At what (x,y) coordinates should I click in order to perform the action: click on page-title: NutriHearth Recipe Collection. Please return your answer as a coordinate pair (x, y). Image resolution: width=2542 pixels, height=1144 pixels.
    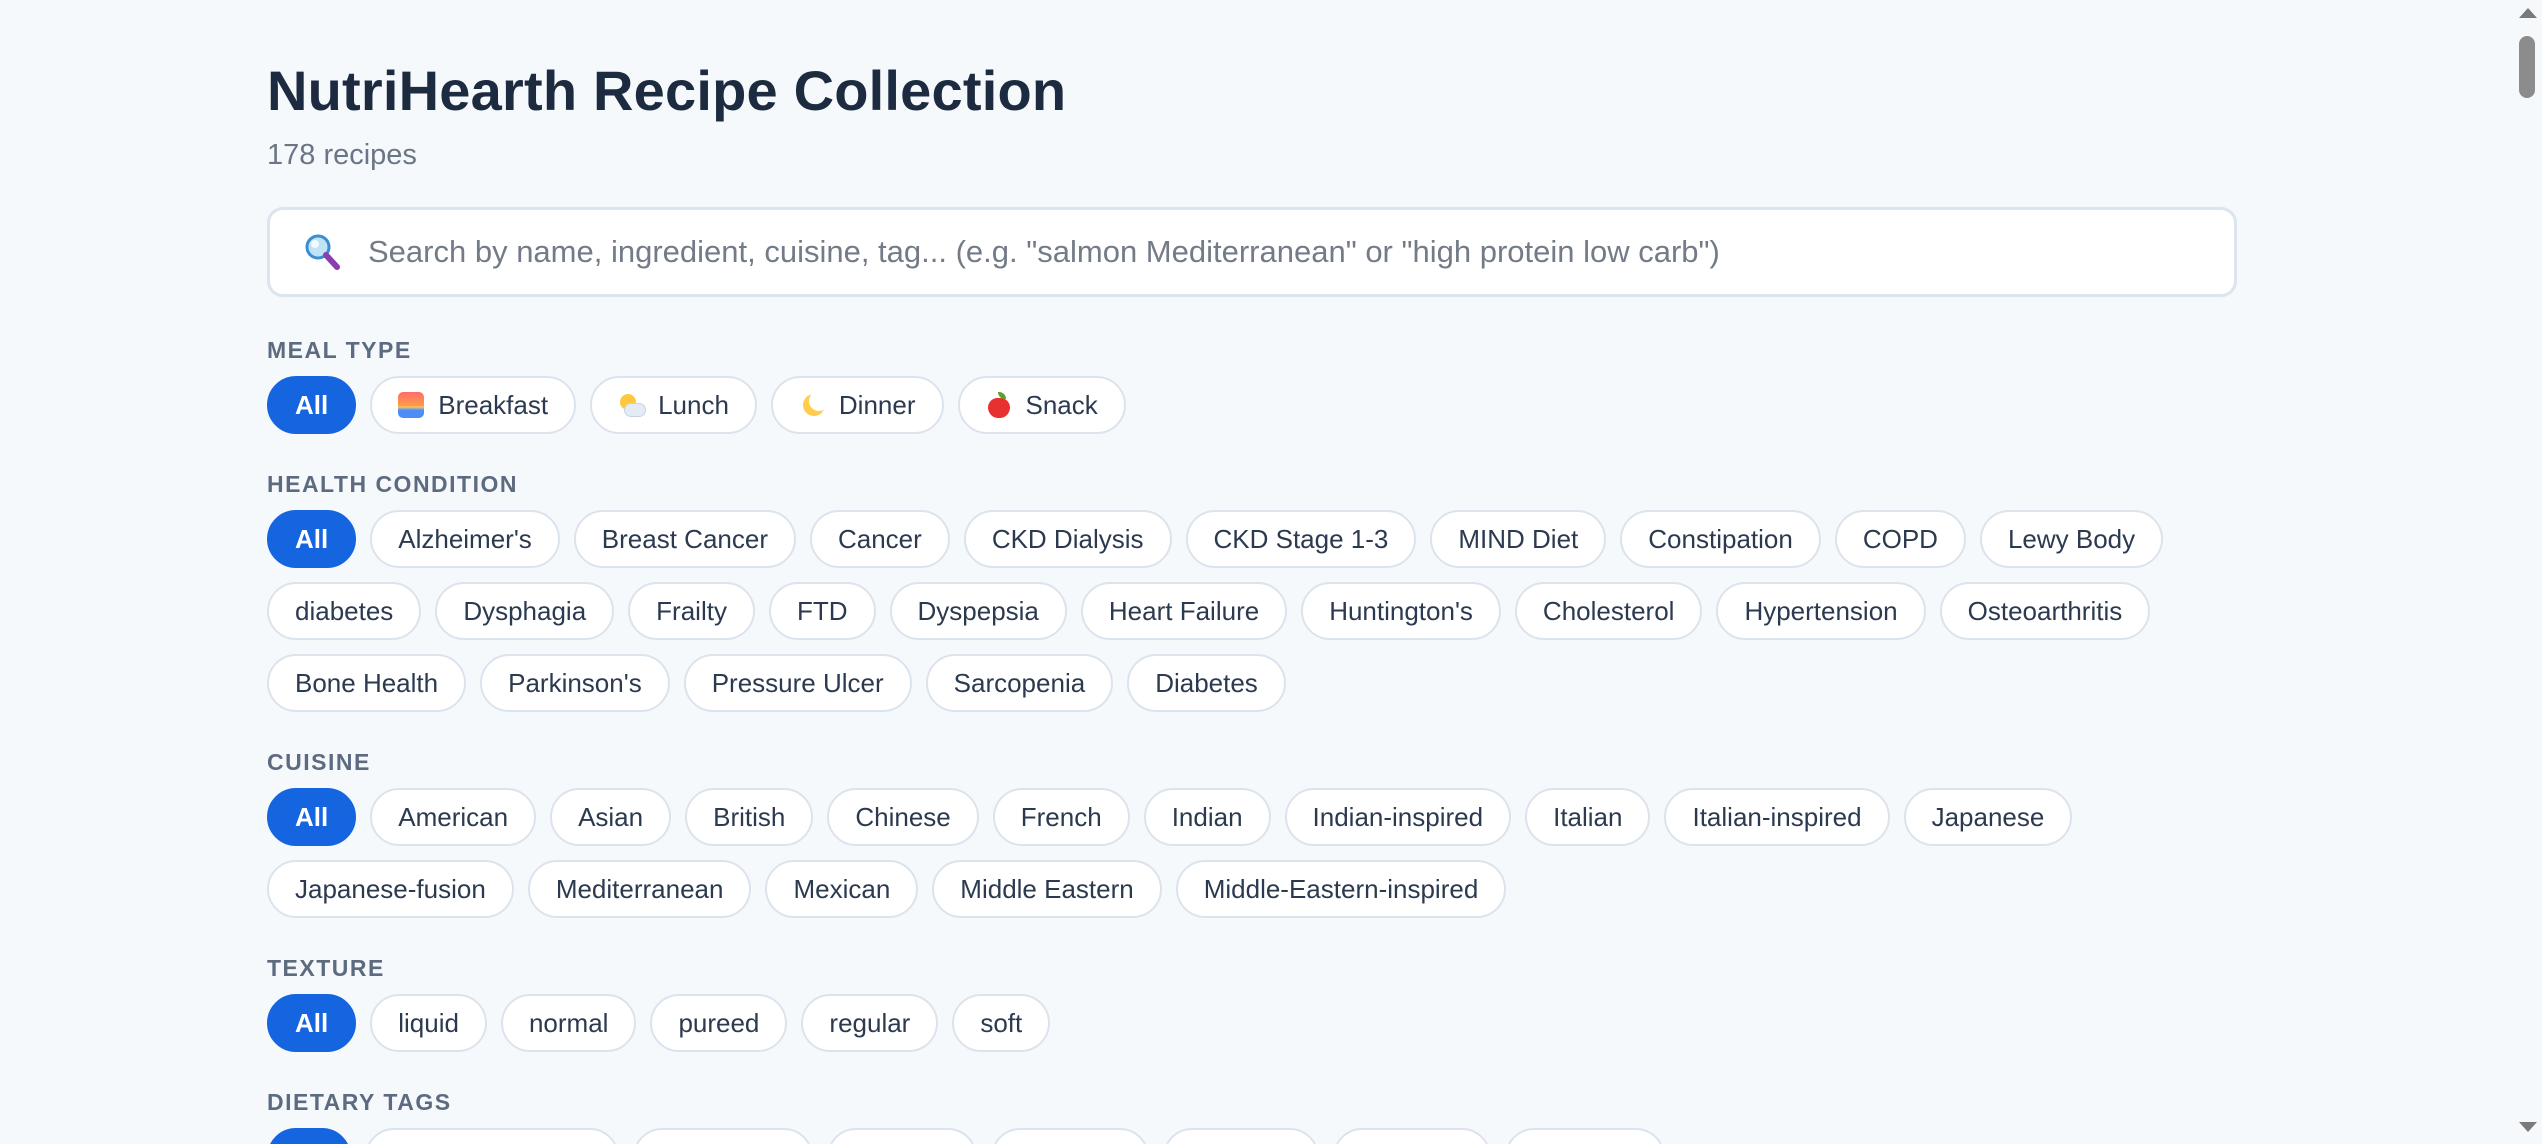
    Looking at the image, I should click on (667, 90).